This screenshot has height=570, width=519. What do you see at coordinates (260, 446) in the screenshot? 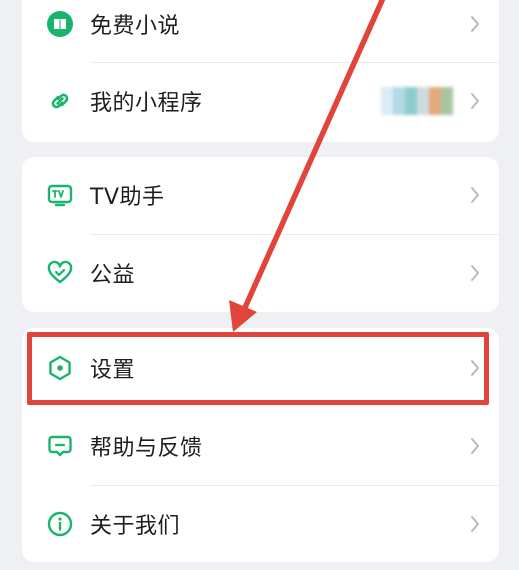
I see `menu-item-help-feedback: 帮助与反馈` at bounding box center [260, 446].